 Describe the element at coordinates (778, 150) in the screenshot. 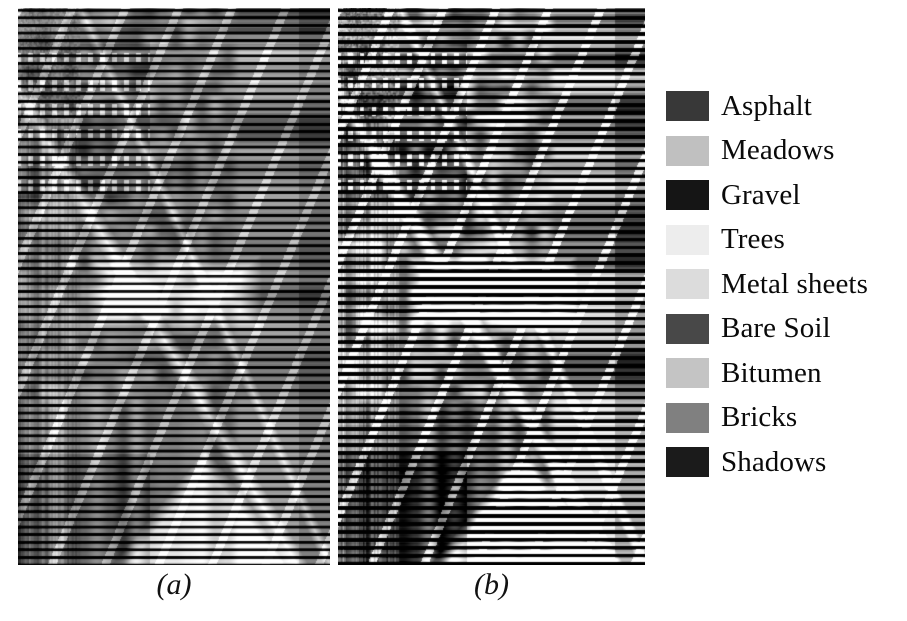

I see `legend-label-meadows: Meadows` at that location.